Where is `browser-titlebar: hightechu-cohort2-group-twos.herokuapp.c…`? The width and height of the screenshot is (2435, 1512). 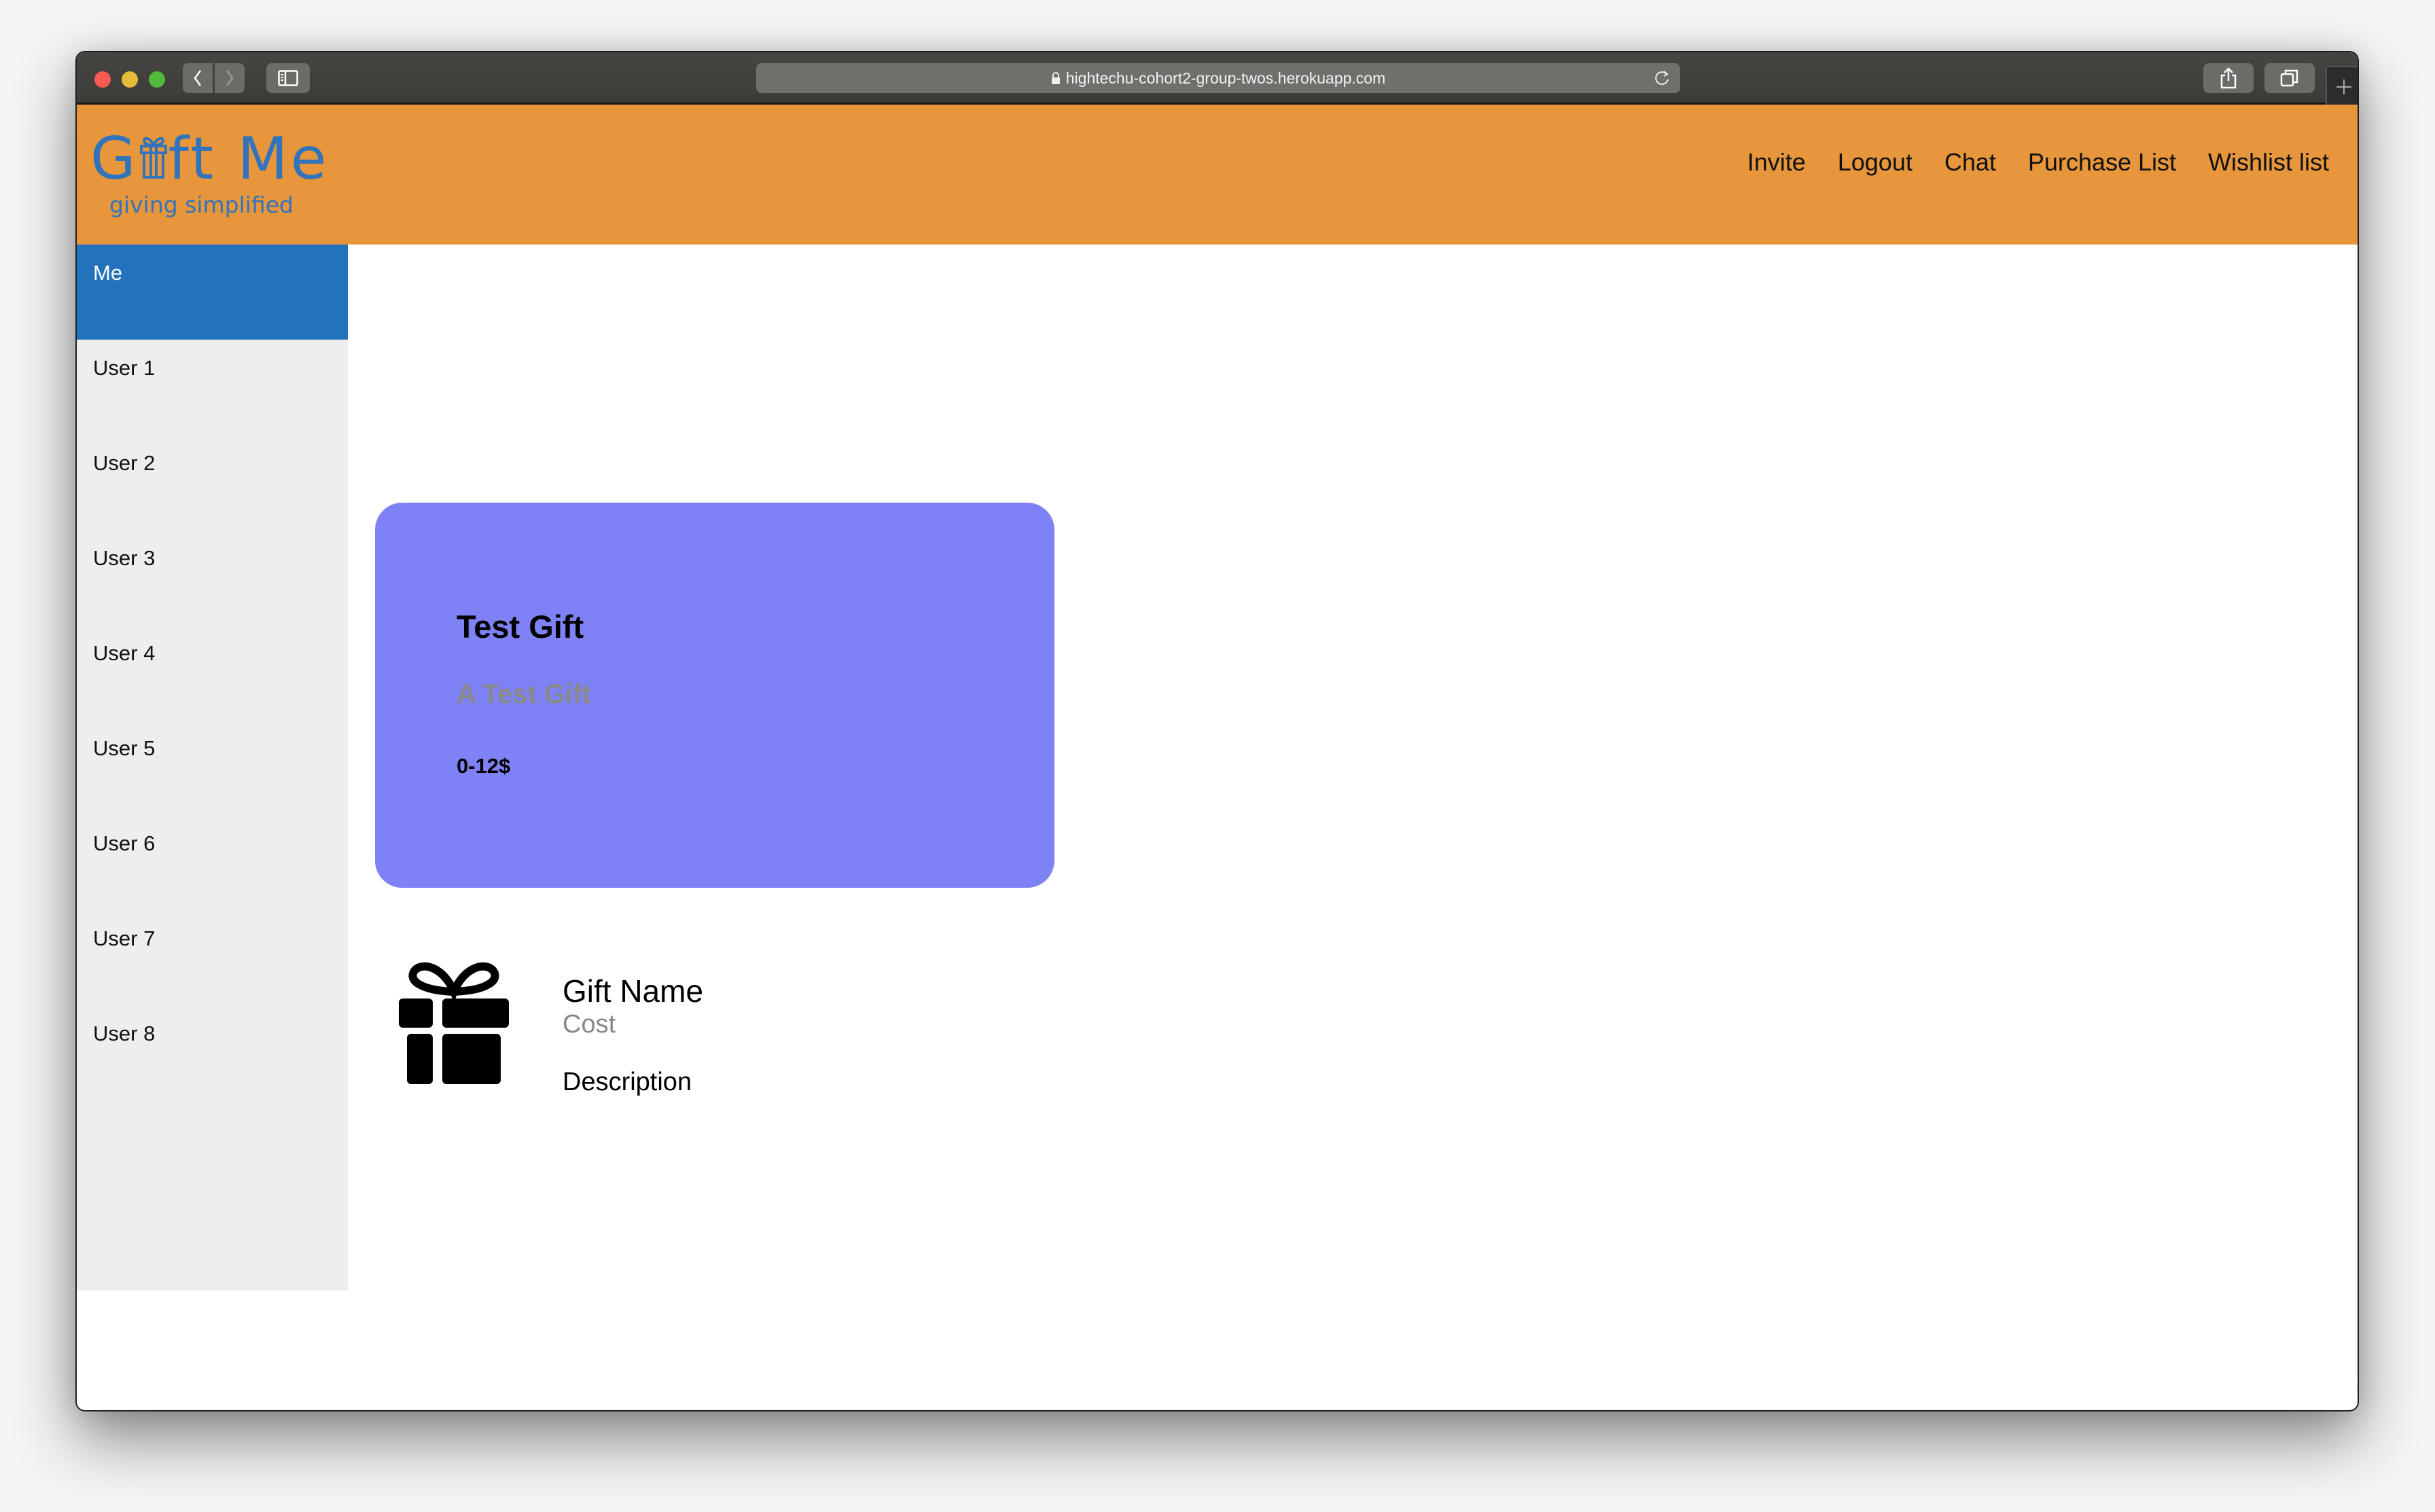
browser-titlebar: hightechu-cohort2-group-twos.herokuapp.c… is located at coordinates (1217, 79).